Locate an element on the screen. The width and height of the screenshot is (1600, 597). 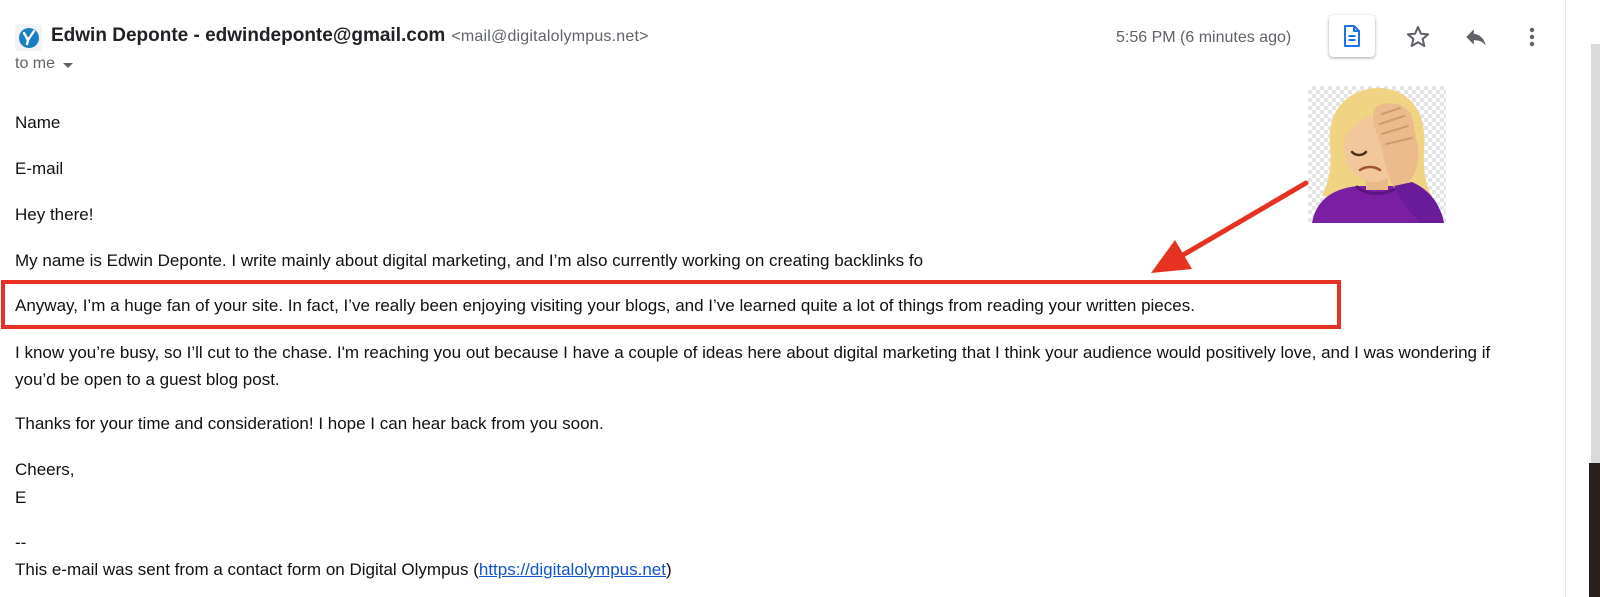
reply-icon is located at coordinates (1476, 37).